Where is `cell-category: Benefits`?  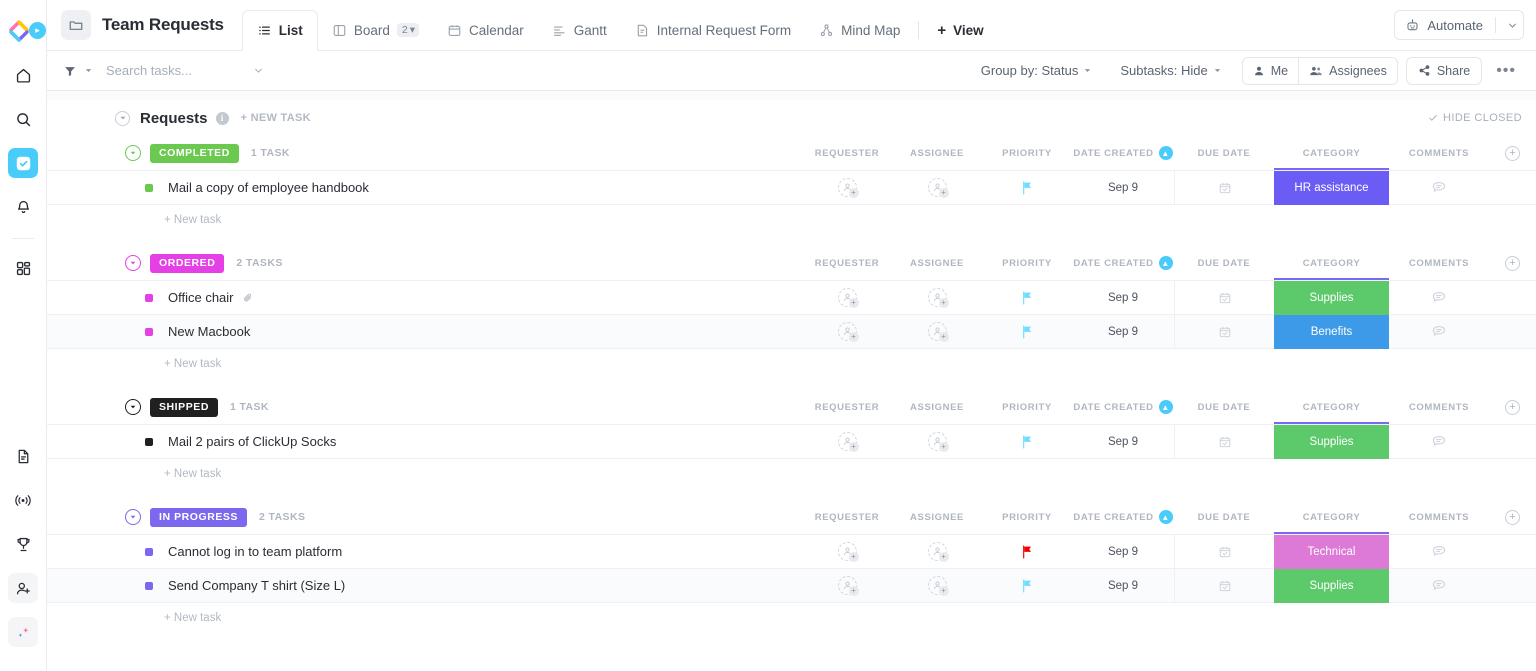 cell-category: Benefits is located at coordinates (1331, 331).